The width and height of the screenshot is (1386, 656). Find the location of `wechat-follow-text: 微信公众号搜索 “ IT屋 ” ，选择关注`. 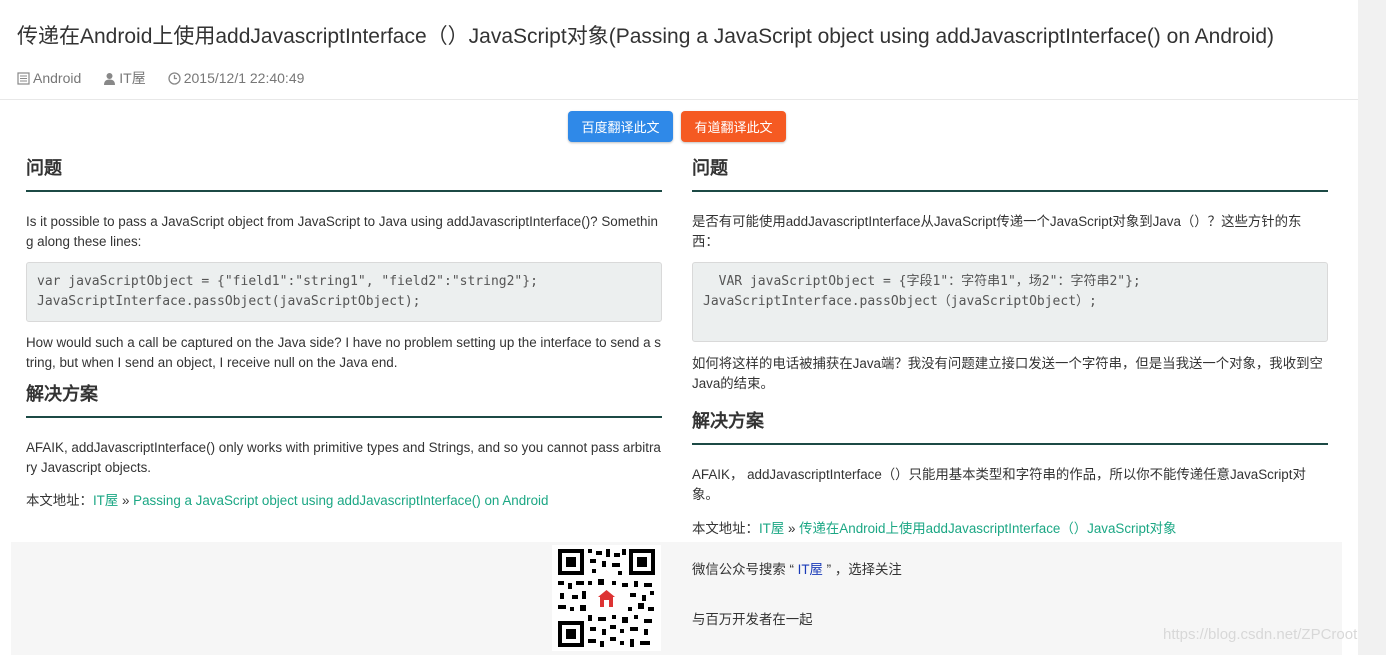

wechat-follow-text: 微信公众号搜索 “ IT屋 ” ，选择关注 is located at coordinates (797, 568).